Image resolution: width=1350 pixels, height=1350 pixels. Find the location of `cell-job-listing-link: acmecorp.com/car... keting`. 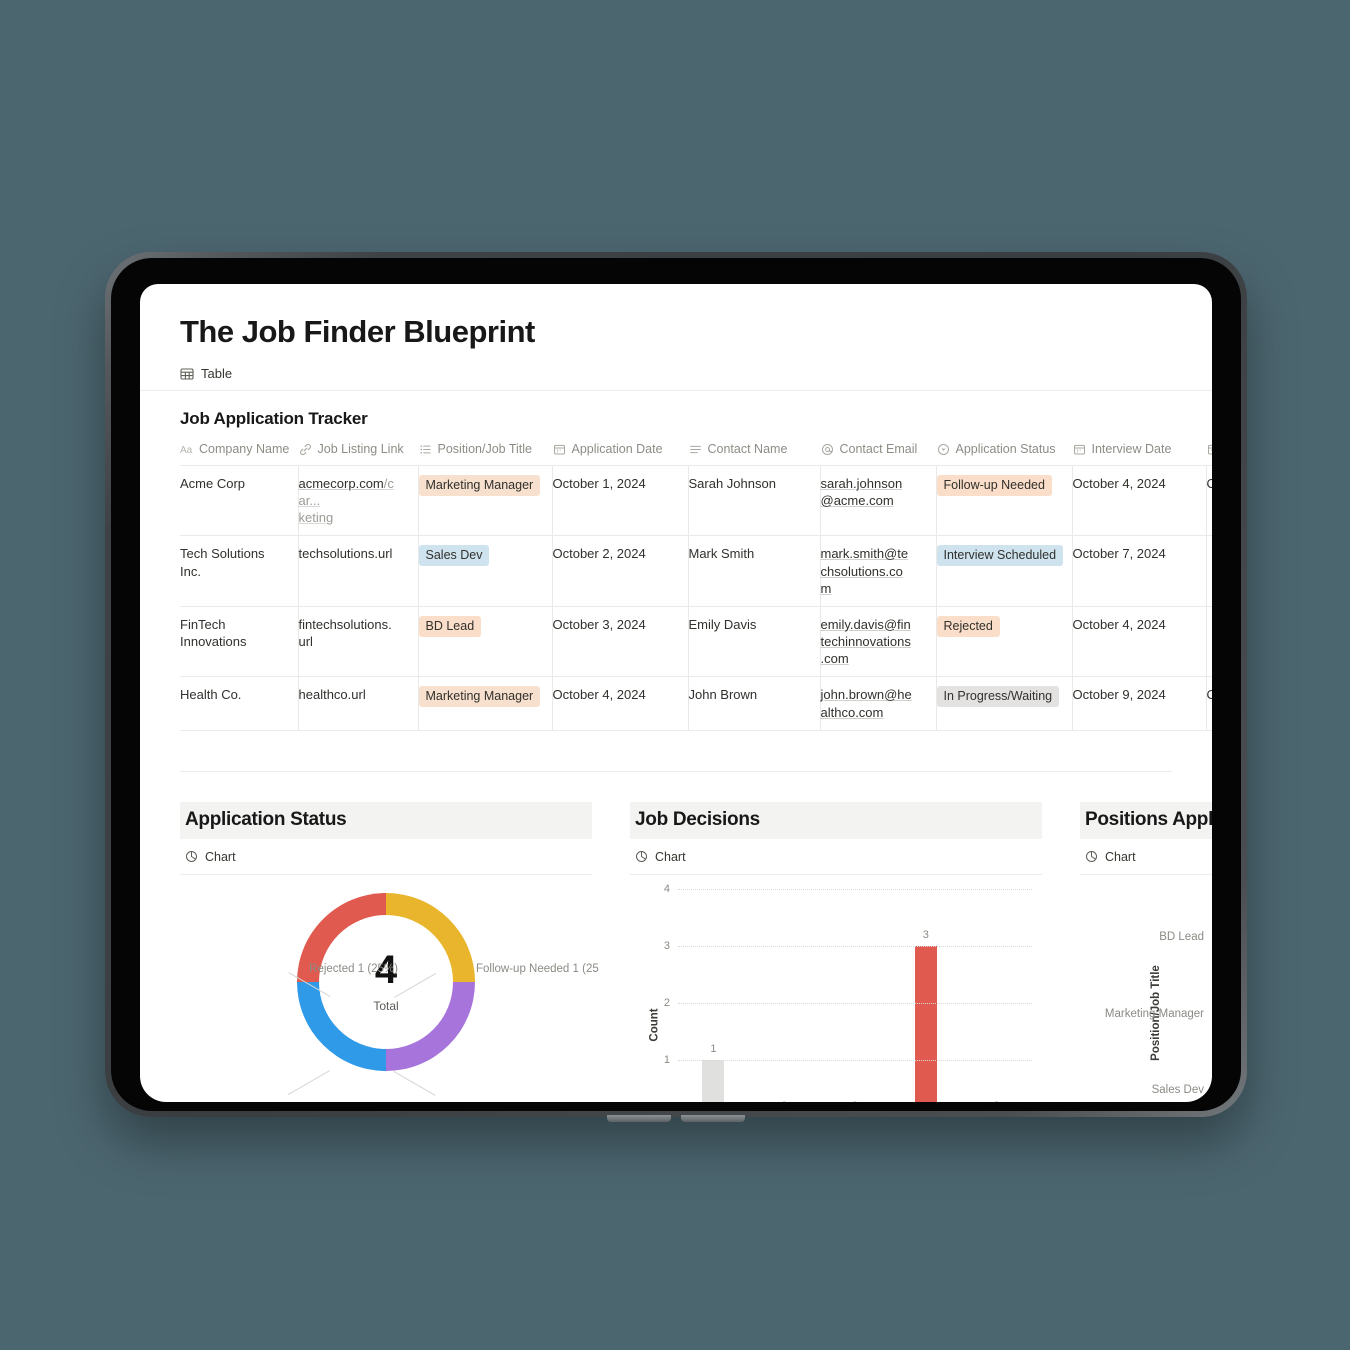

cell-job-listing-link: acmecorp.com/car... keting is located at coordinates (358, 501).